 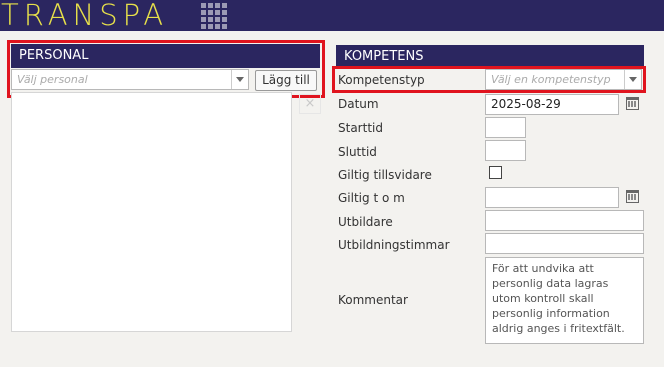 What do you see at coordinates (551, 79) in the screenshot?
I see `kompetenstyp-placeholder: Välj en kompetenstyp` at bounding box center [551, 79].